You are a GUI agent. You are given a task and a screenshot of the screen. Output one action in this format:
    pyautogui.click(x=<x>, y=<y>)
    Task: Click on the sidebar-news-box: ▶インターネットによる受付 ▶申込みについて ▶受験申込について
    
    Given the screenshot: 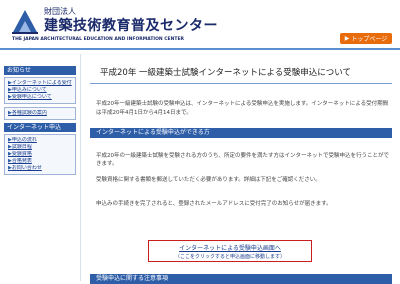 What is the action you would take?
    pyautogui.click(x=40, y=90)
    